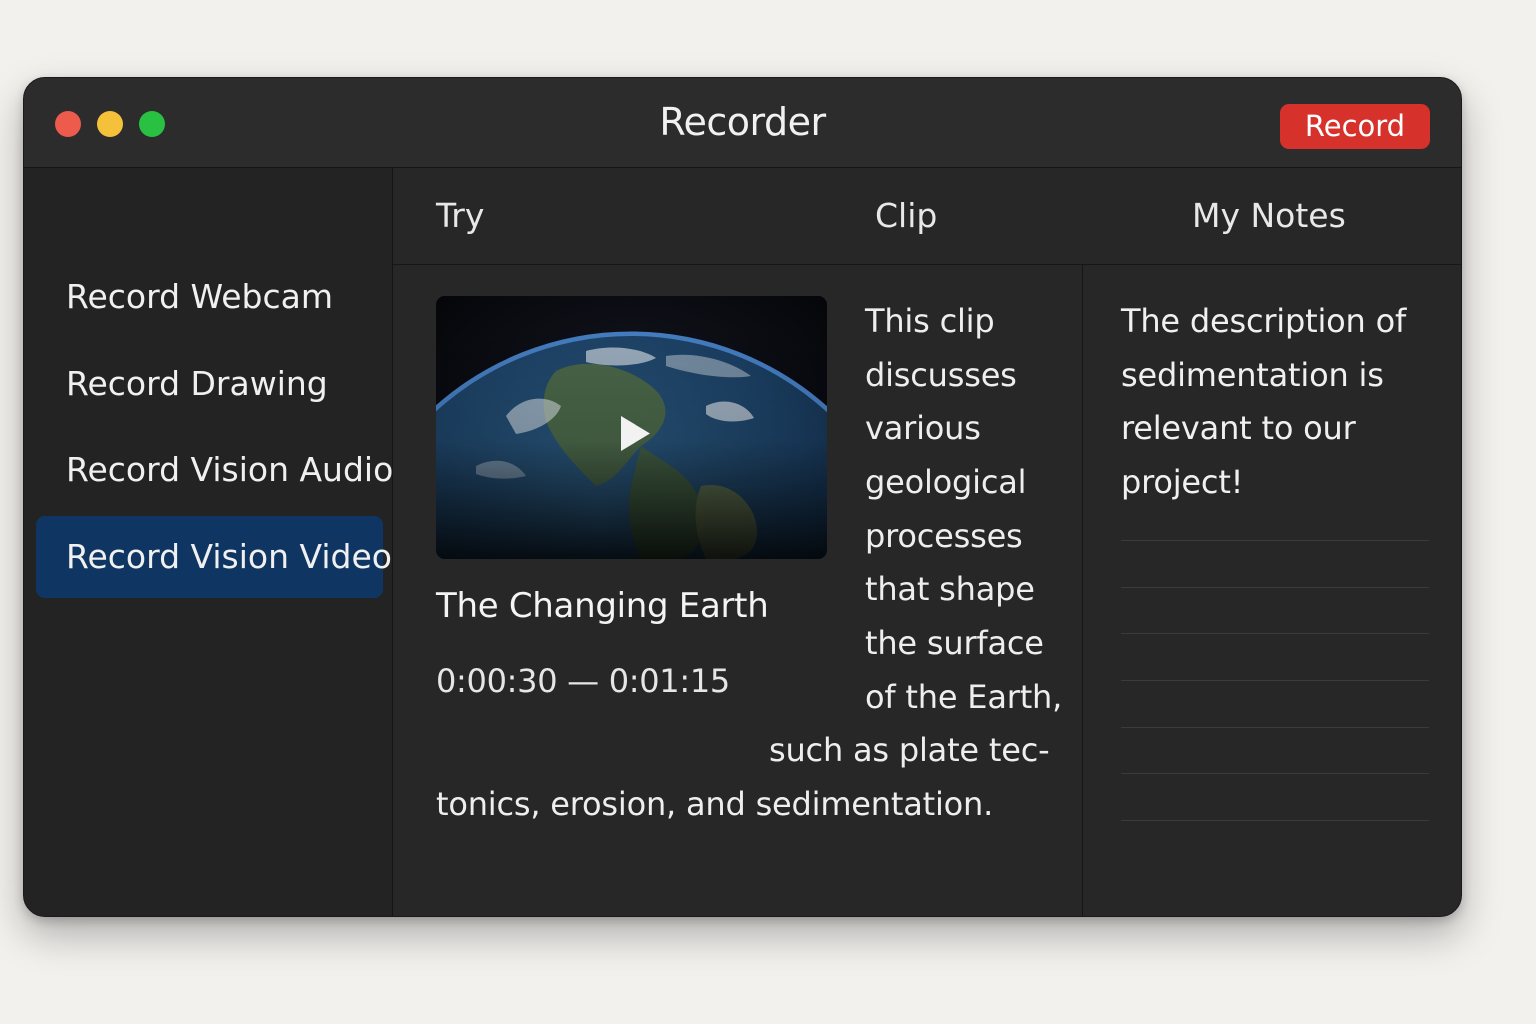 Image resolution: width=1536 pixels, height=1024 pixels. I want to click on clip-time-range: 0:00:30 — 0:01:15, so click(583, 681).